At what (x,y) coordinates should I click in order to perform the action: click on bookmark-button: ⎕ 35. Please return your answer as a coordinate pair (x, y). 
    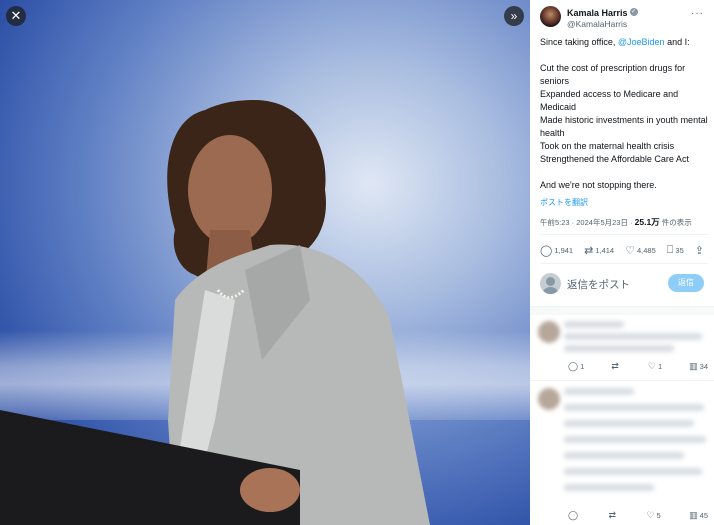
    Looking at the image, I should click on (675, 250).